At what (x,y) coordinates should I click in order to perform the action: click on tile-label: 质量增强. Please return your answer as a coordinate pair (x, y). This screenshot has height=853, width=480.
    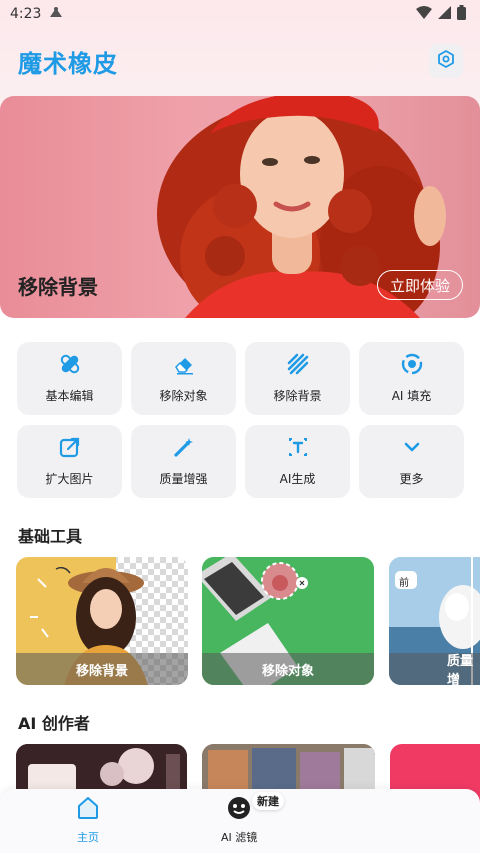
    Looking at the image, I should click on (183, 479).